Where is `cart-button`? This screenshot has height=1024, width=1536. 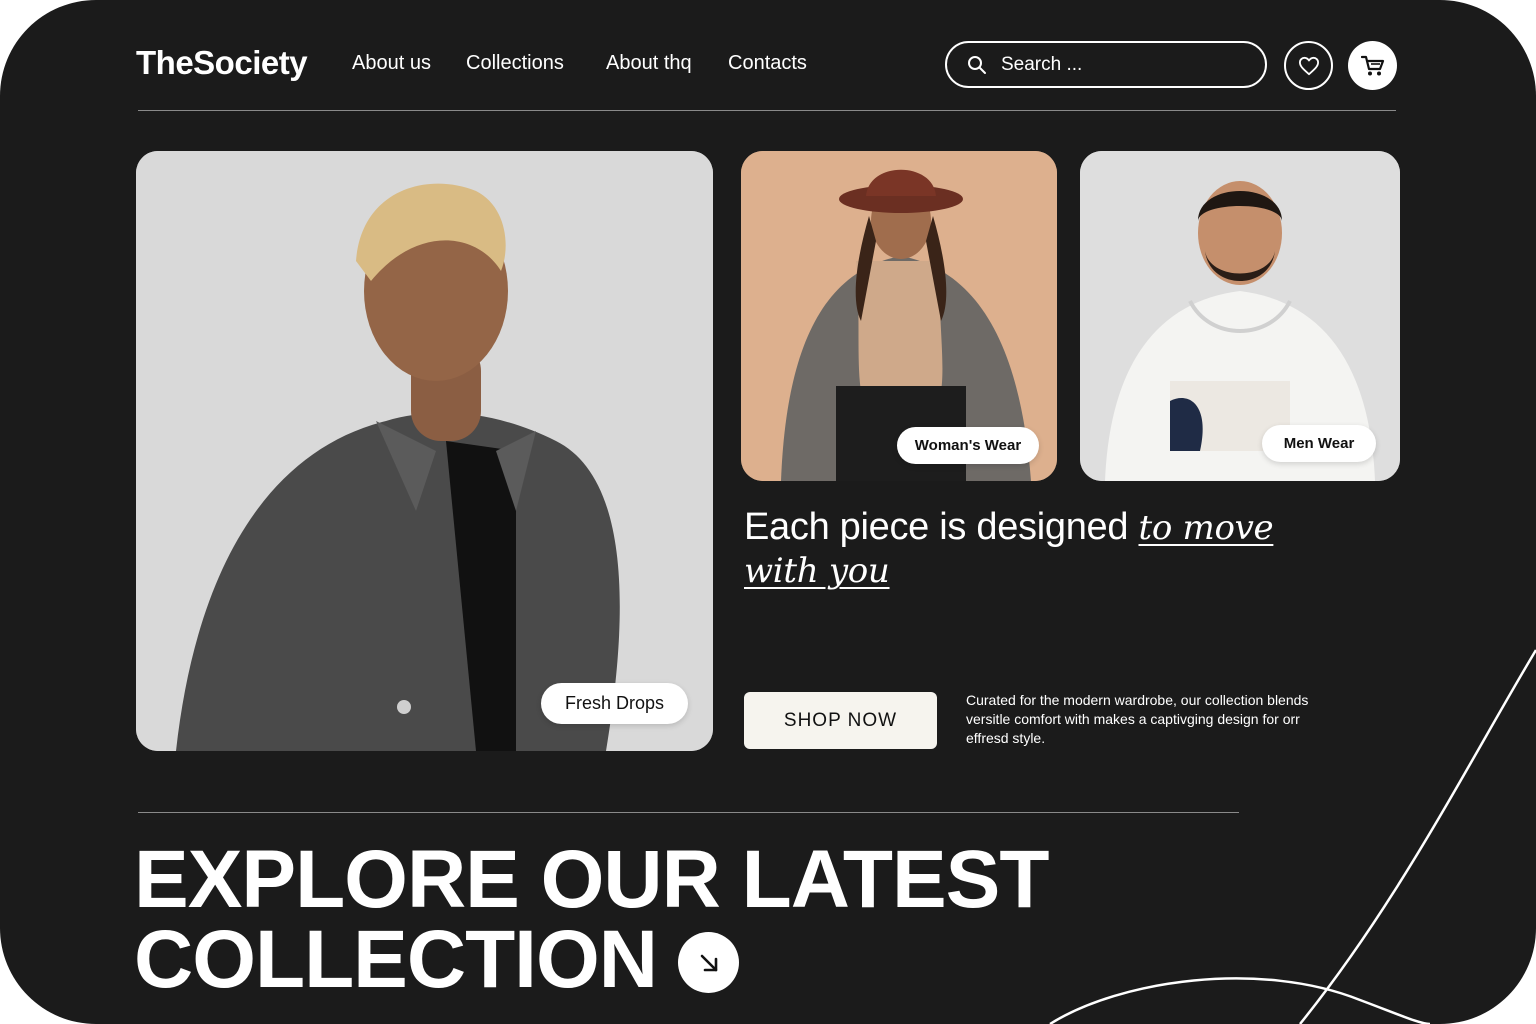 cart-button is located at coordinates (1372, 65).